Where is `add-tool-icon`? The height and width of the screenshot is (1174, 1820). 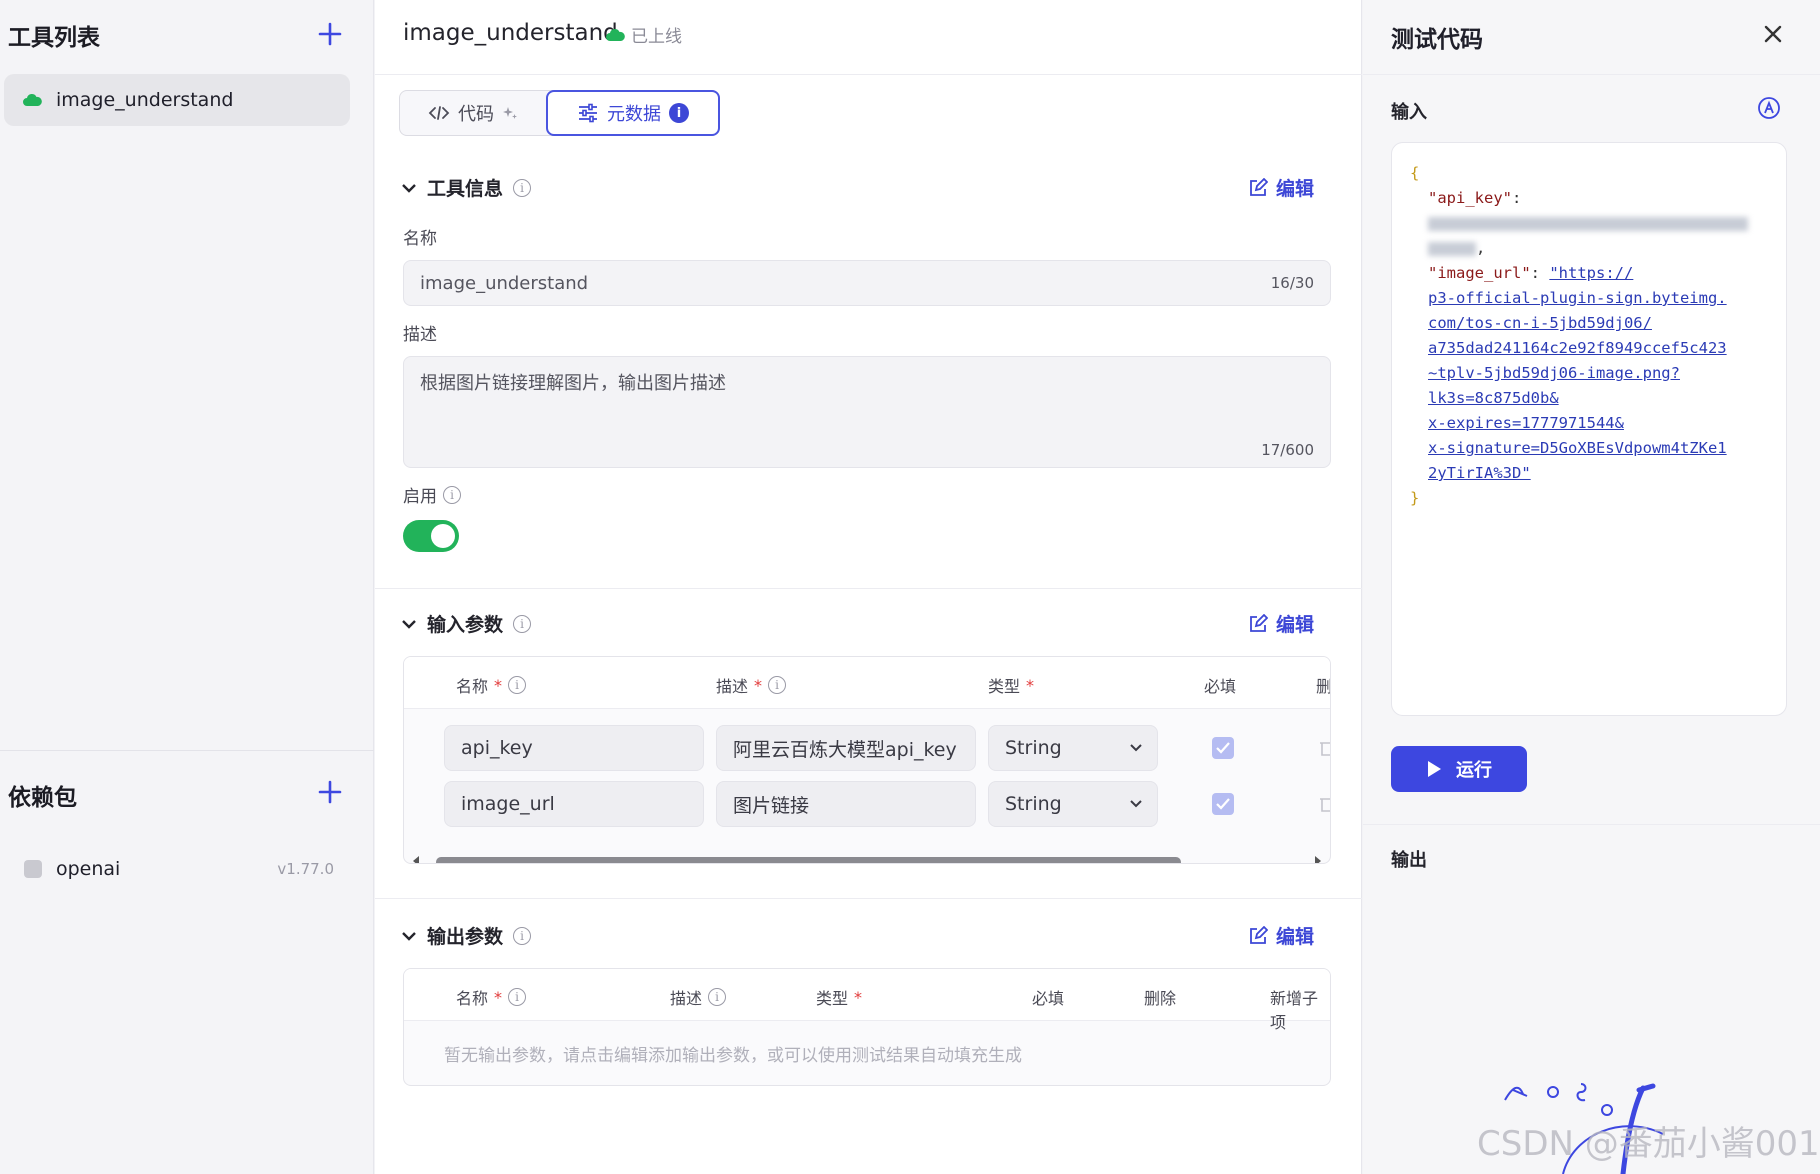
add-tool-icon is located at coordinates (330, 34).